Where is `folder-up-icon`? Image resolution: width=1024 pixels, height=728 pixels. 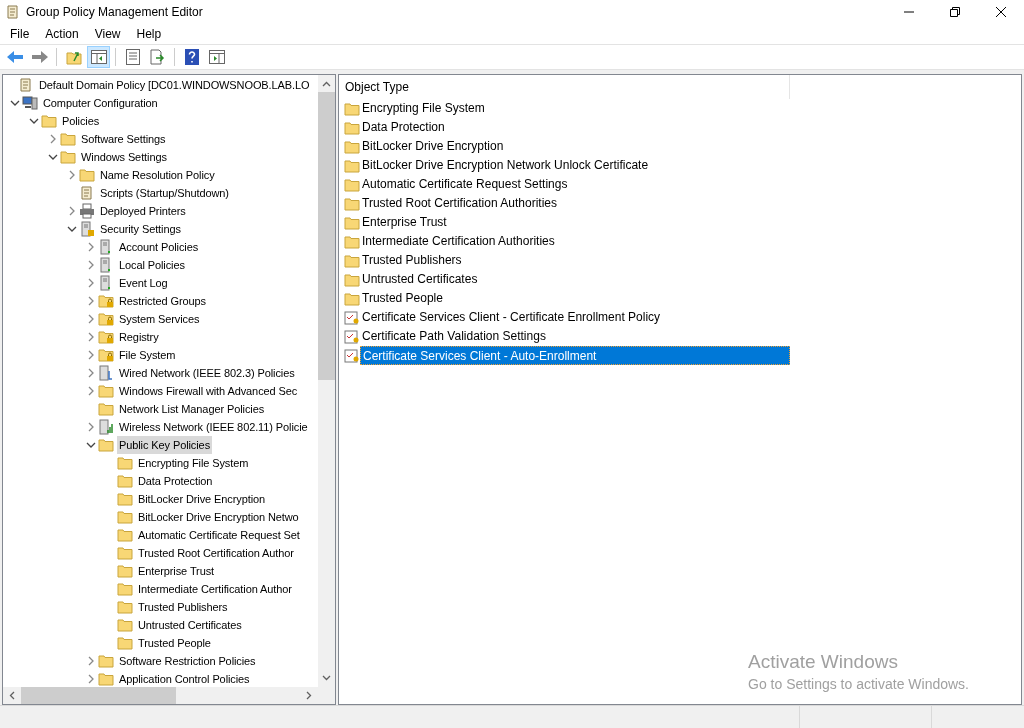 folder-up-icon is located at coordinates (73, 57).